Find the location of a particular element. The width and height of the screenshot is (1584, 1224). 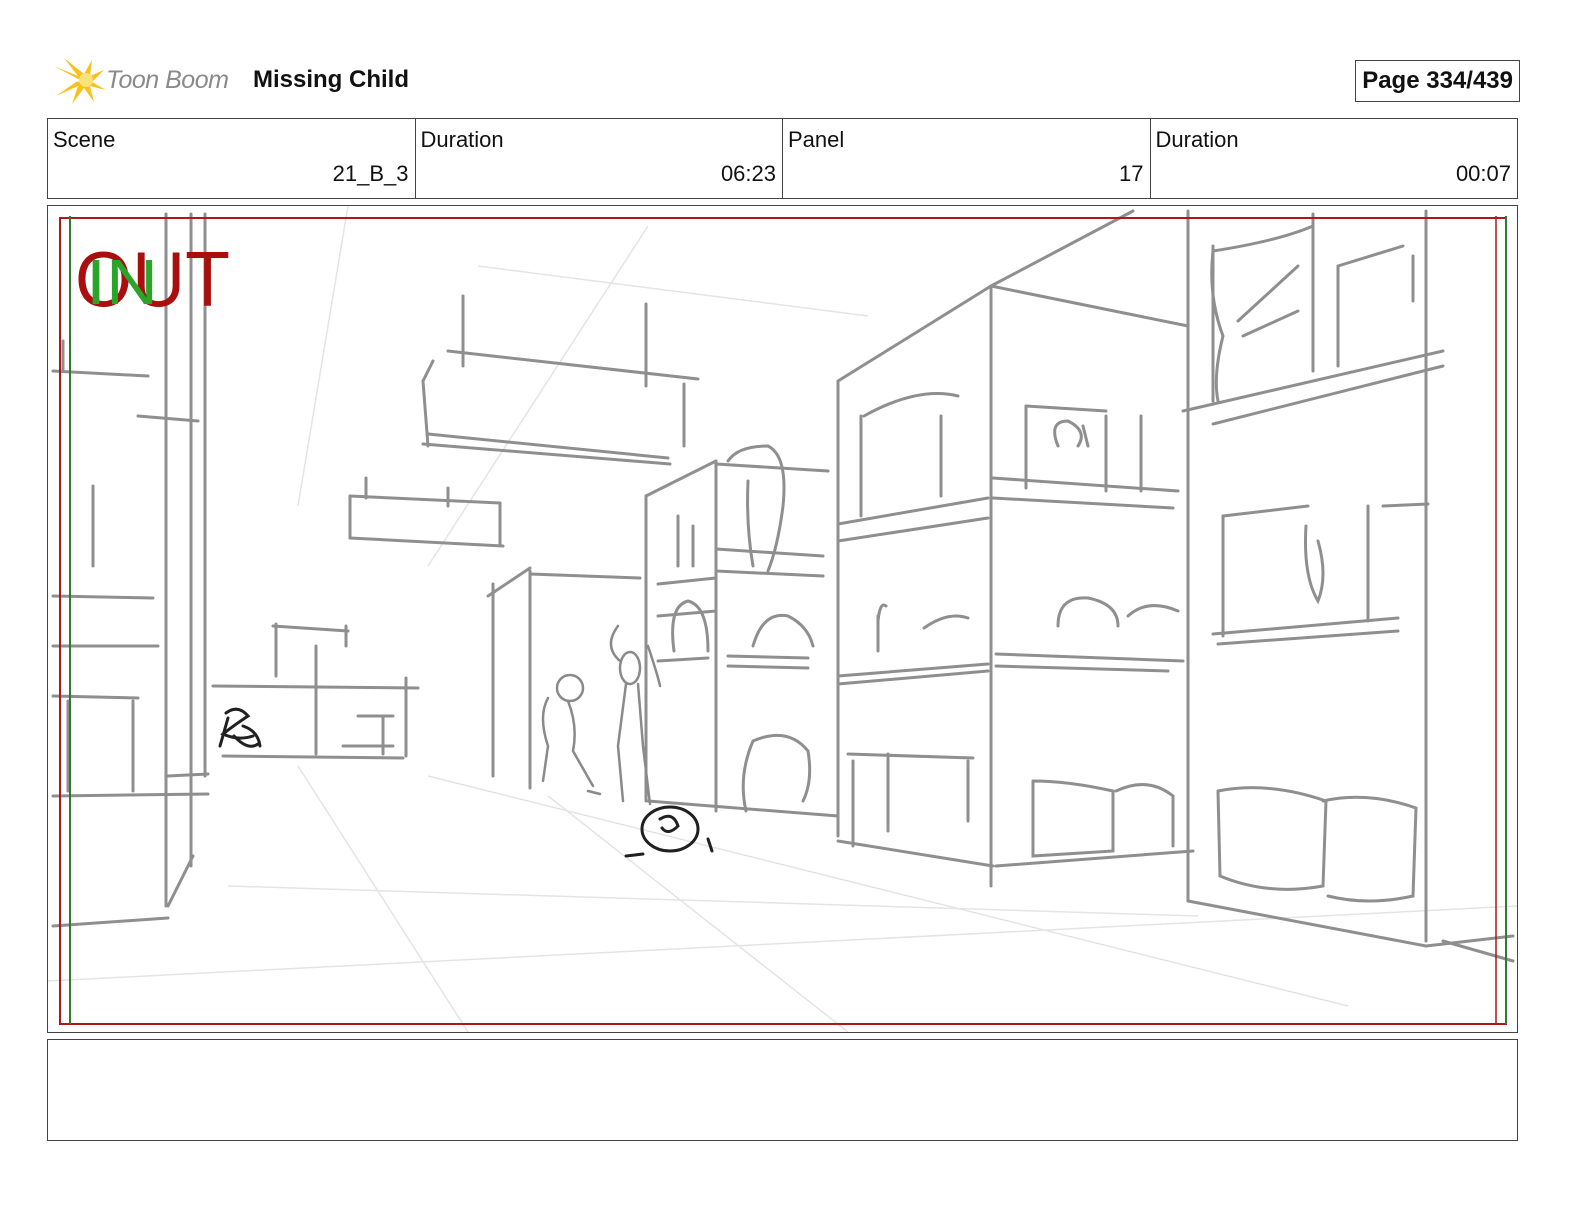

scene-duration-value: 06:23 is located at coordinates (748, 173).